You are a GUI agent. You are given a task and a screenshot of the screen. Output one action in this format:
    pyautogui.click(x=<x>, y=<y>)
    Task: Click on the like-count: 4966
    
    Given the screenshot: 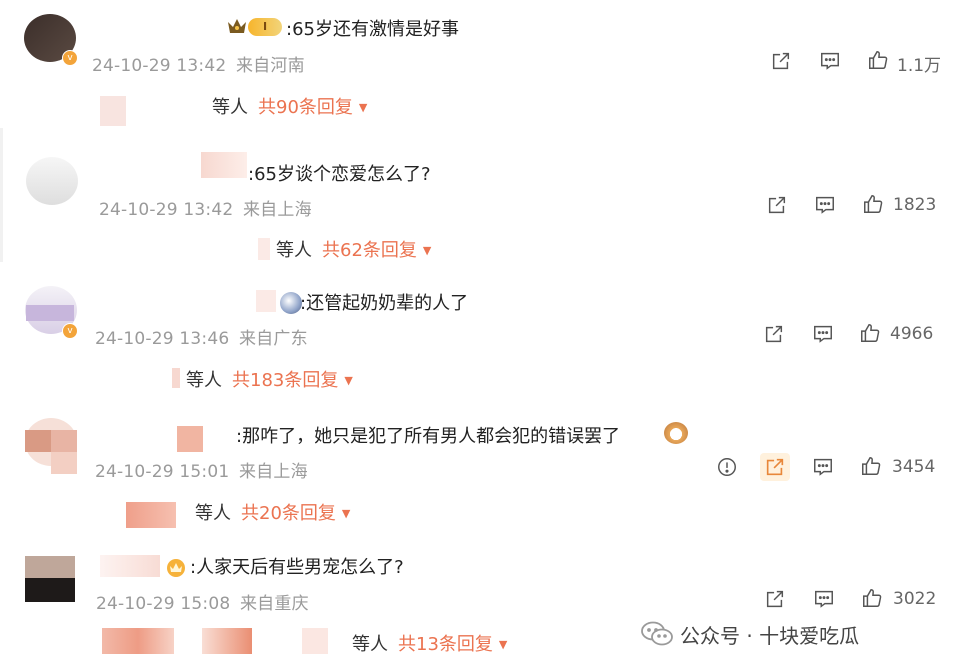 What is the action you would take?
    pyautogui.click(x=912, y=334)
    